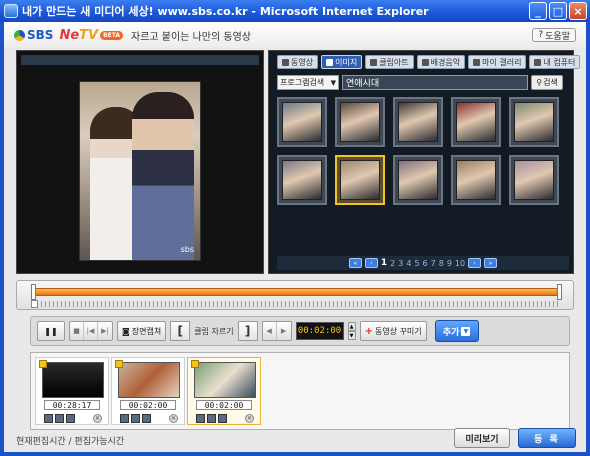 The height and width of the screenshot is (456, 590). I want to click on tab-0: 동영상, so click(298, 62).